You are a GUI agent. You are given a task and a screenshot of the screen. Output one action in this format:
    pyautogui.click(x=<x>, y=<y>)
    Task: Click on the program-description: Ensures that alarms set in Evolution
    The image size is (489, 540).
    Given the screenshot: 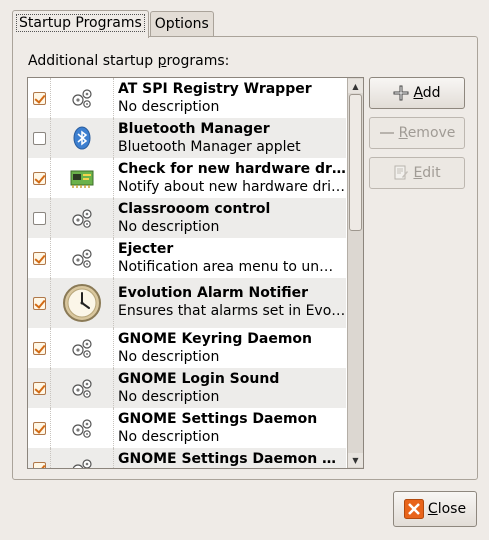 What is the action you would take?
    pyautogui.click(x=232, y=311)
    